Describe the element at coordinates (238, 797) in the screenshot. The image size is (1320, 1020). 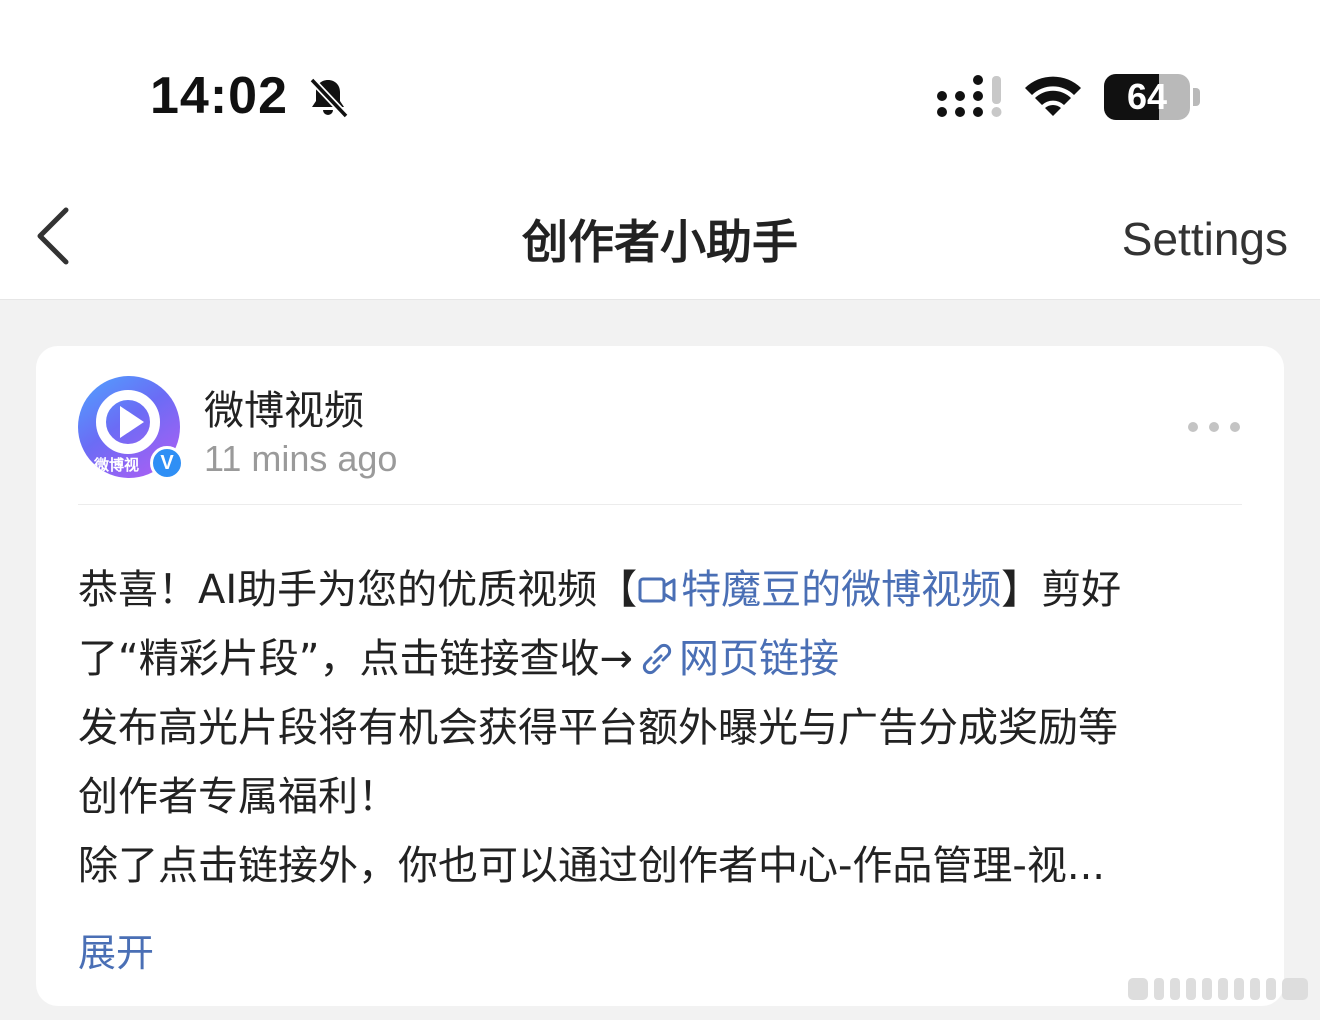
I see `post-line-4: 创作者专属福利！` at that location.